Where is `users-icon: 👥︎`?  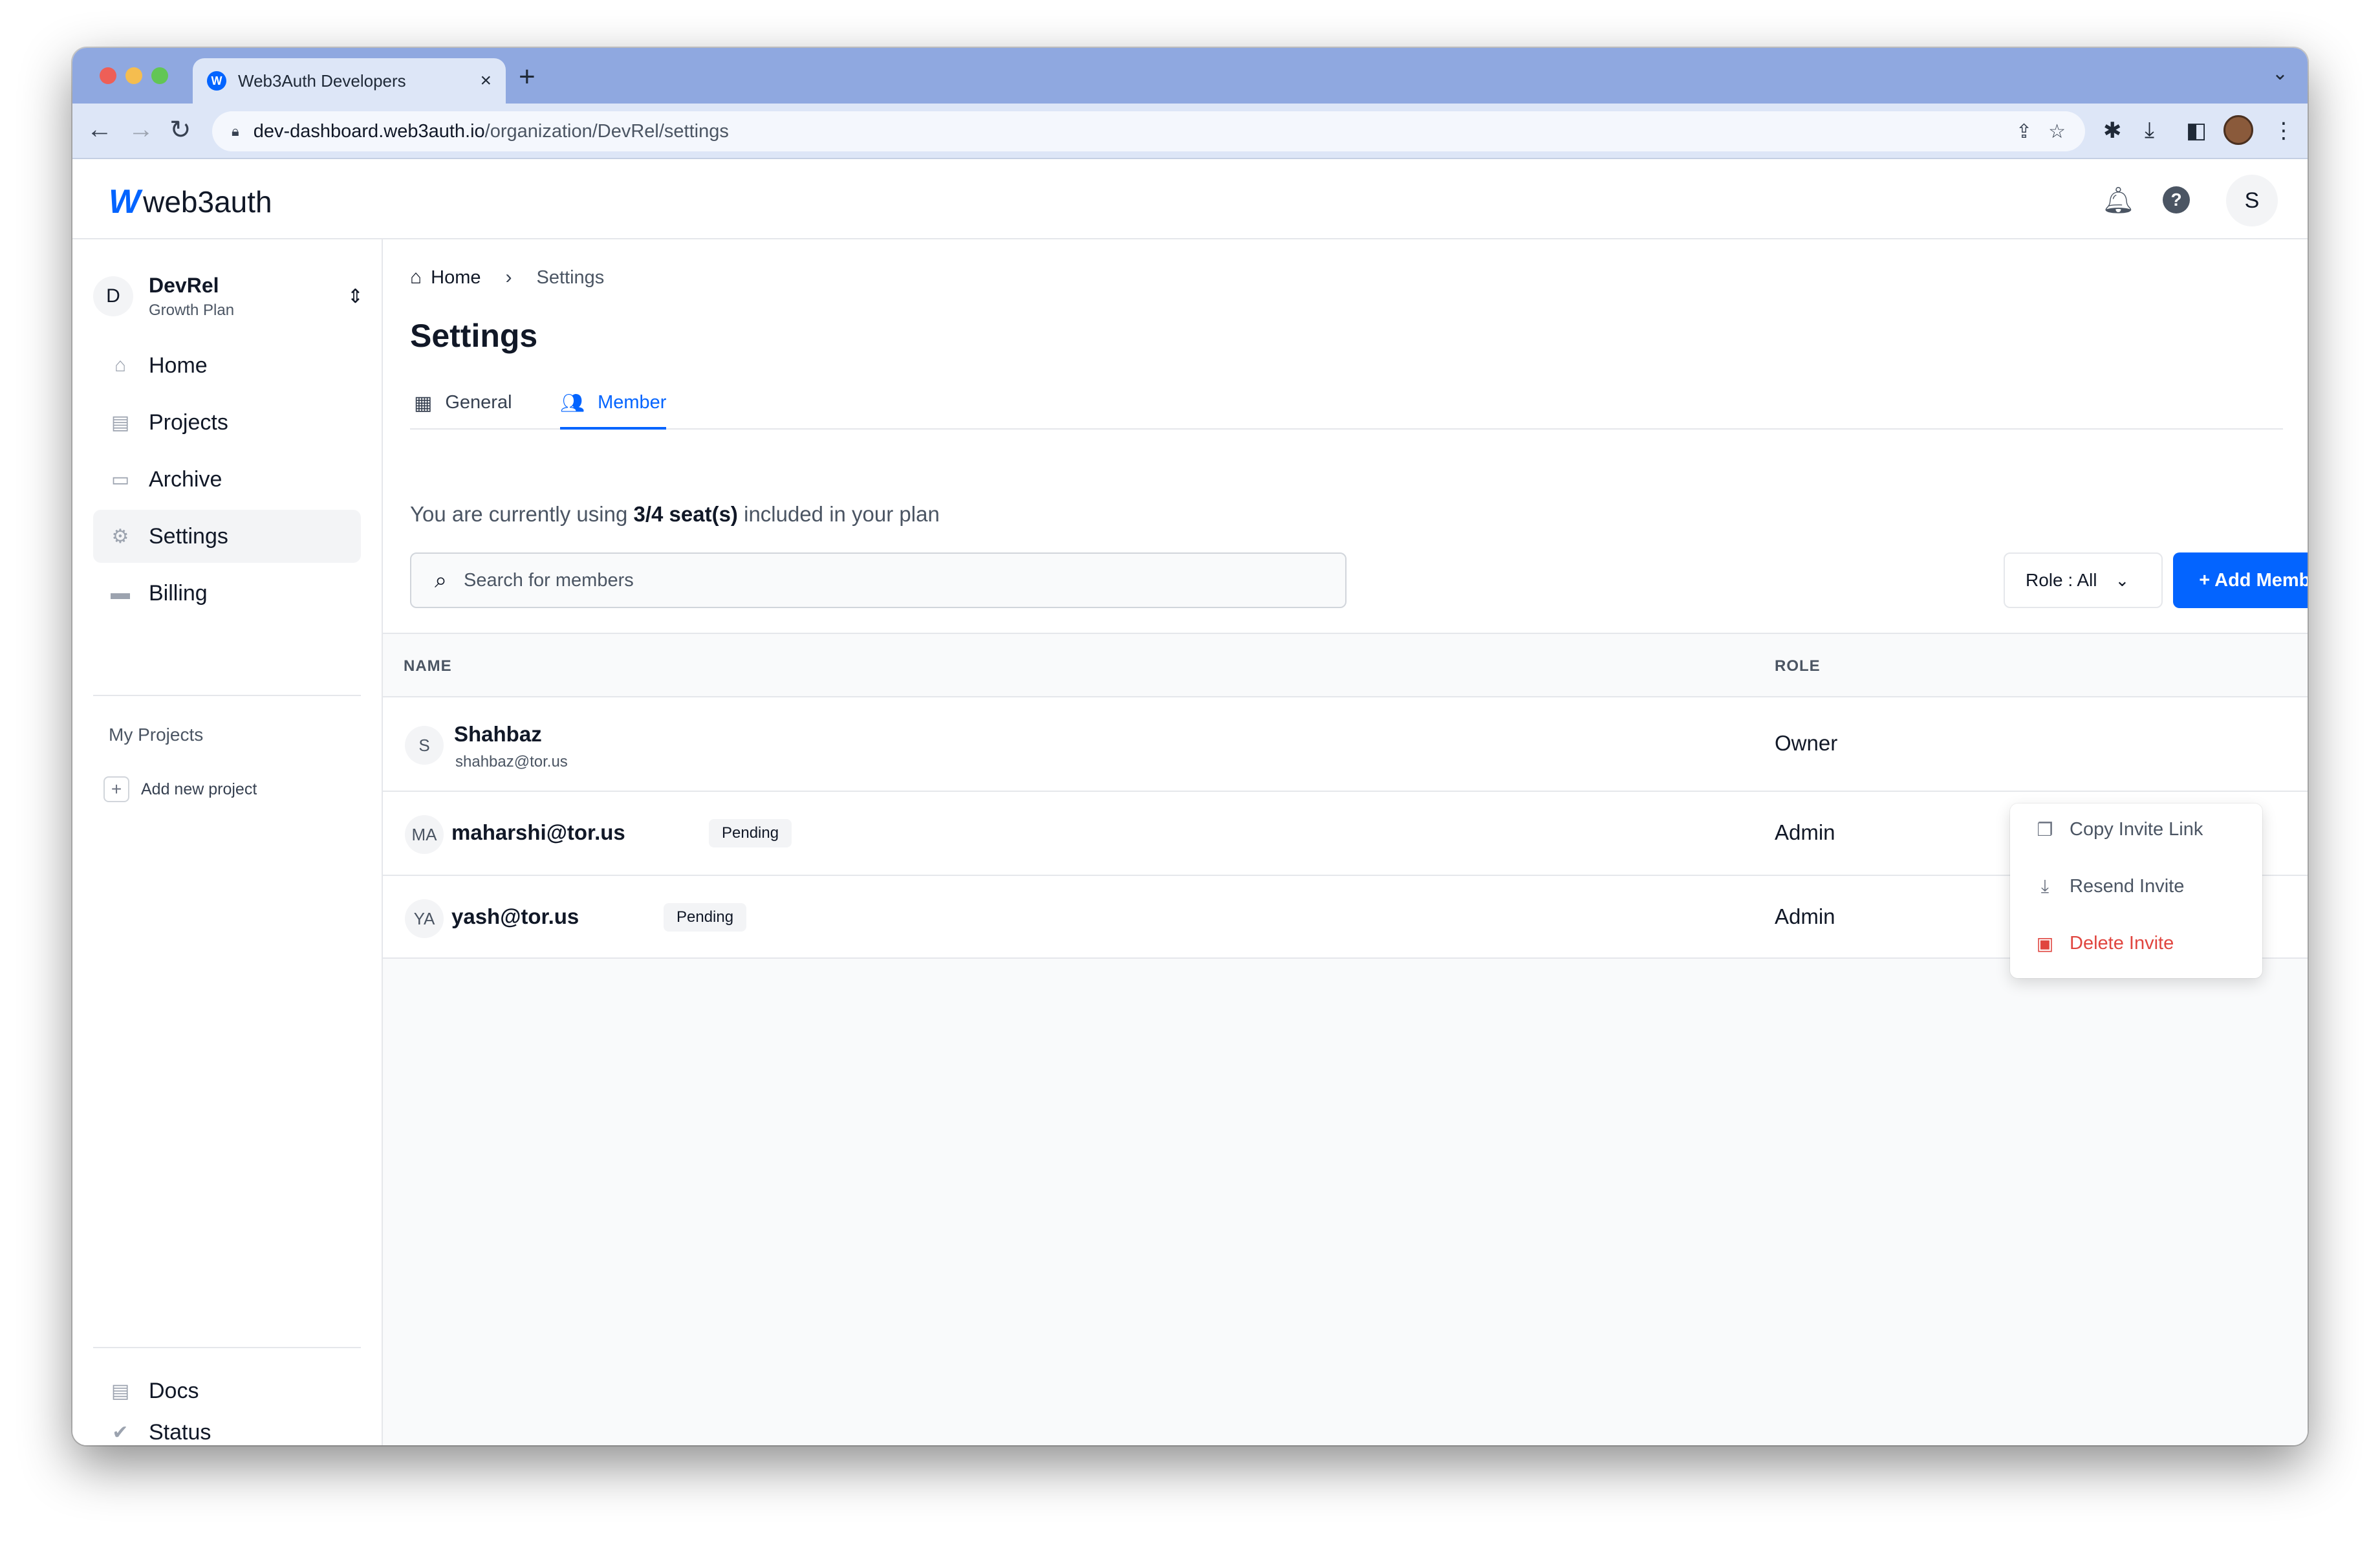
users-icon: 👥︎ is located at coordinates (572, 403).